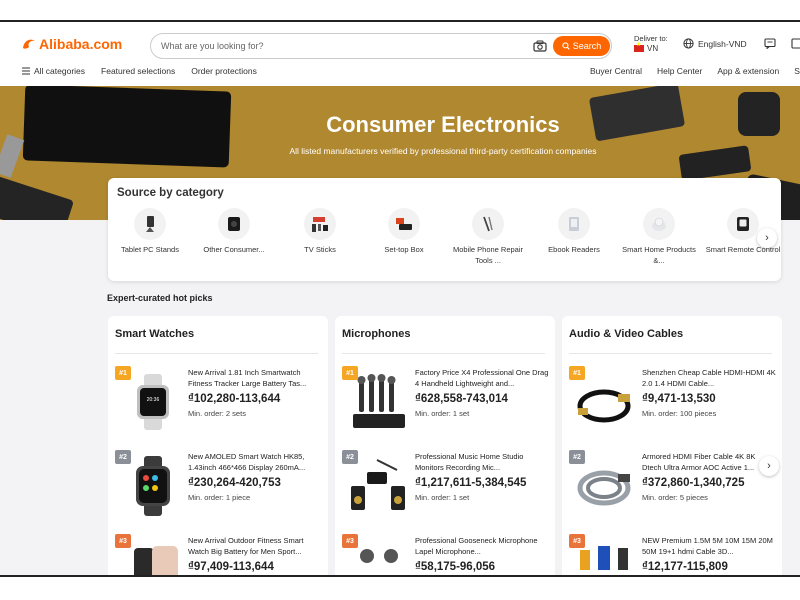 This screenshot has height=600, width=800. Describe the element at coordinates (219, 497) in the screenshot. I see `product-min-order: Min. order: 1 piece` at that location.